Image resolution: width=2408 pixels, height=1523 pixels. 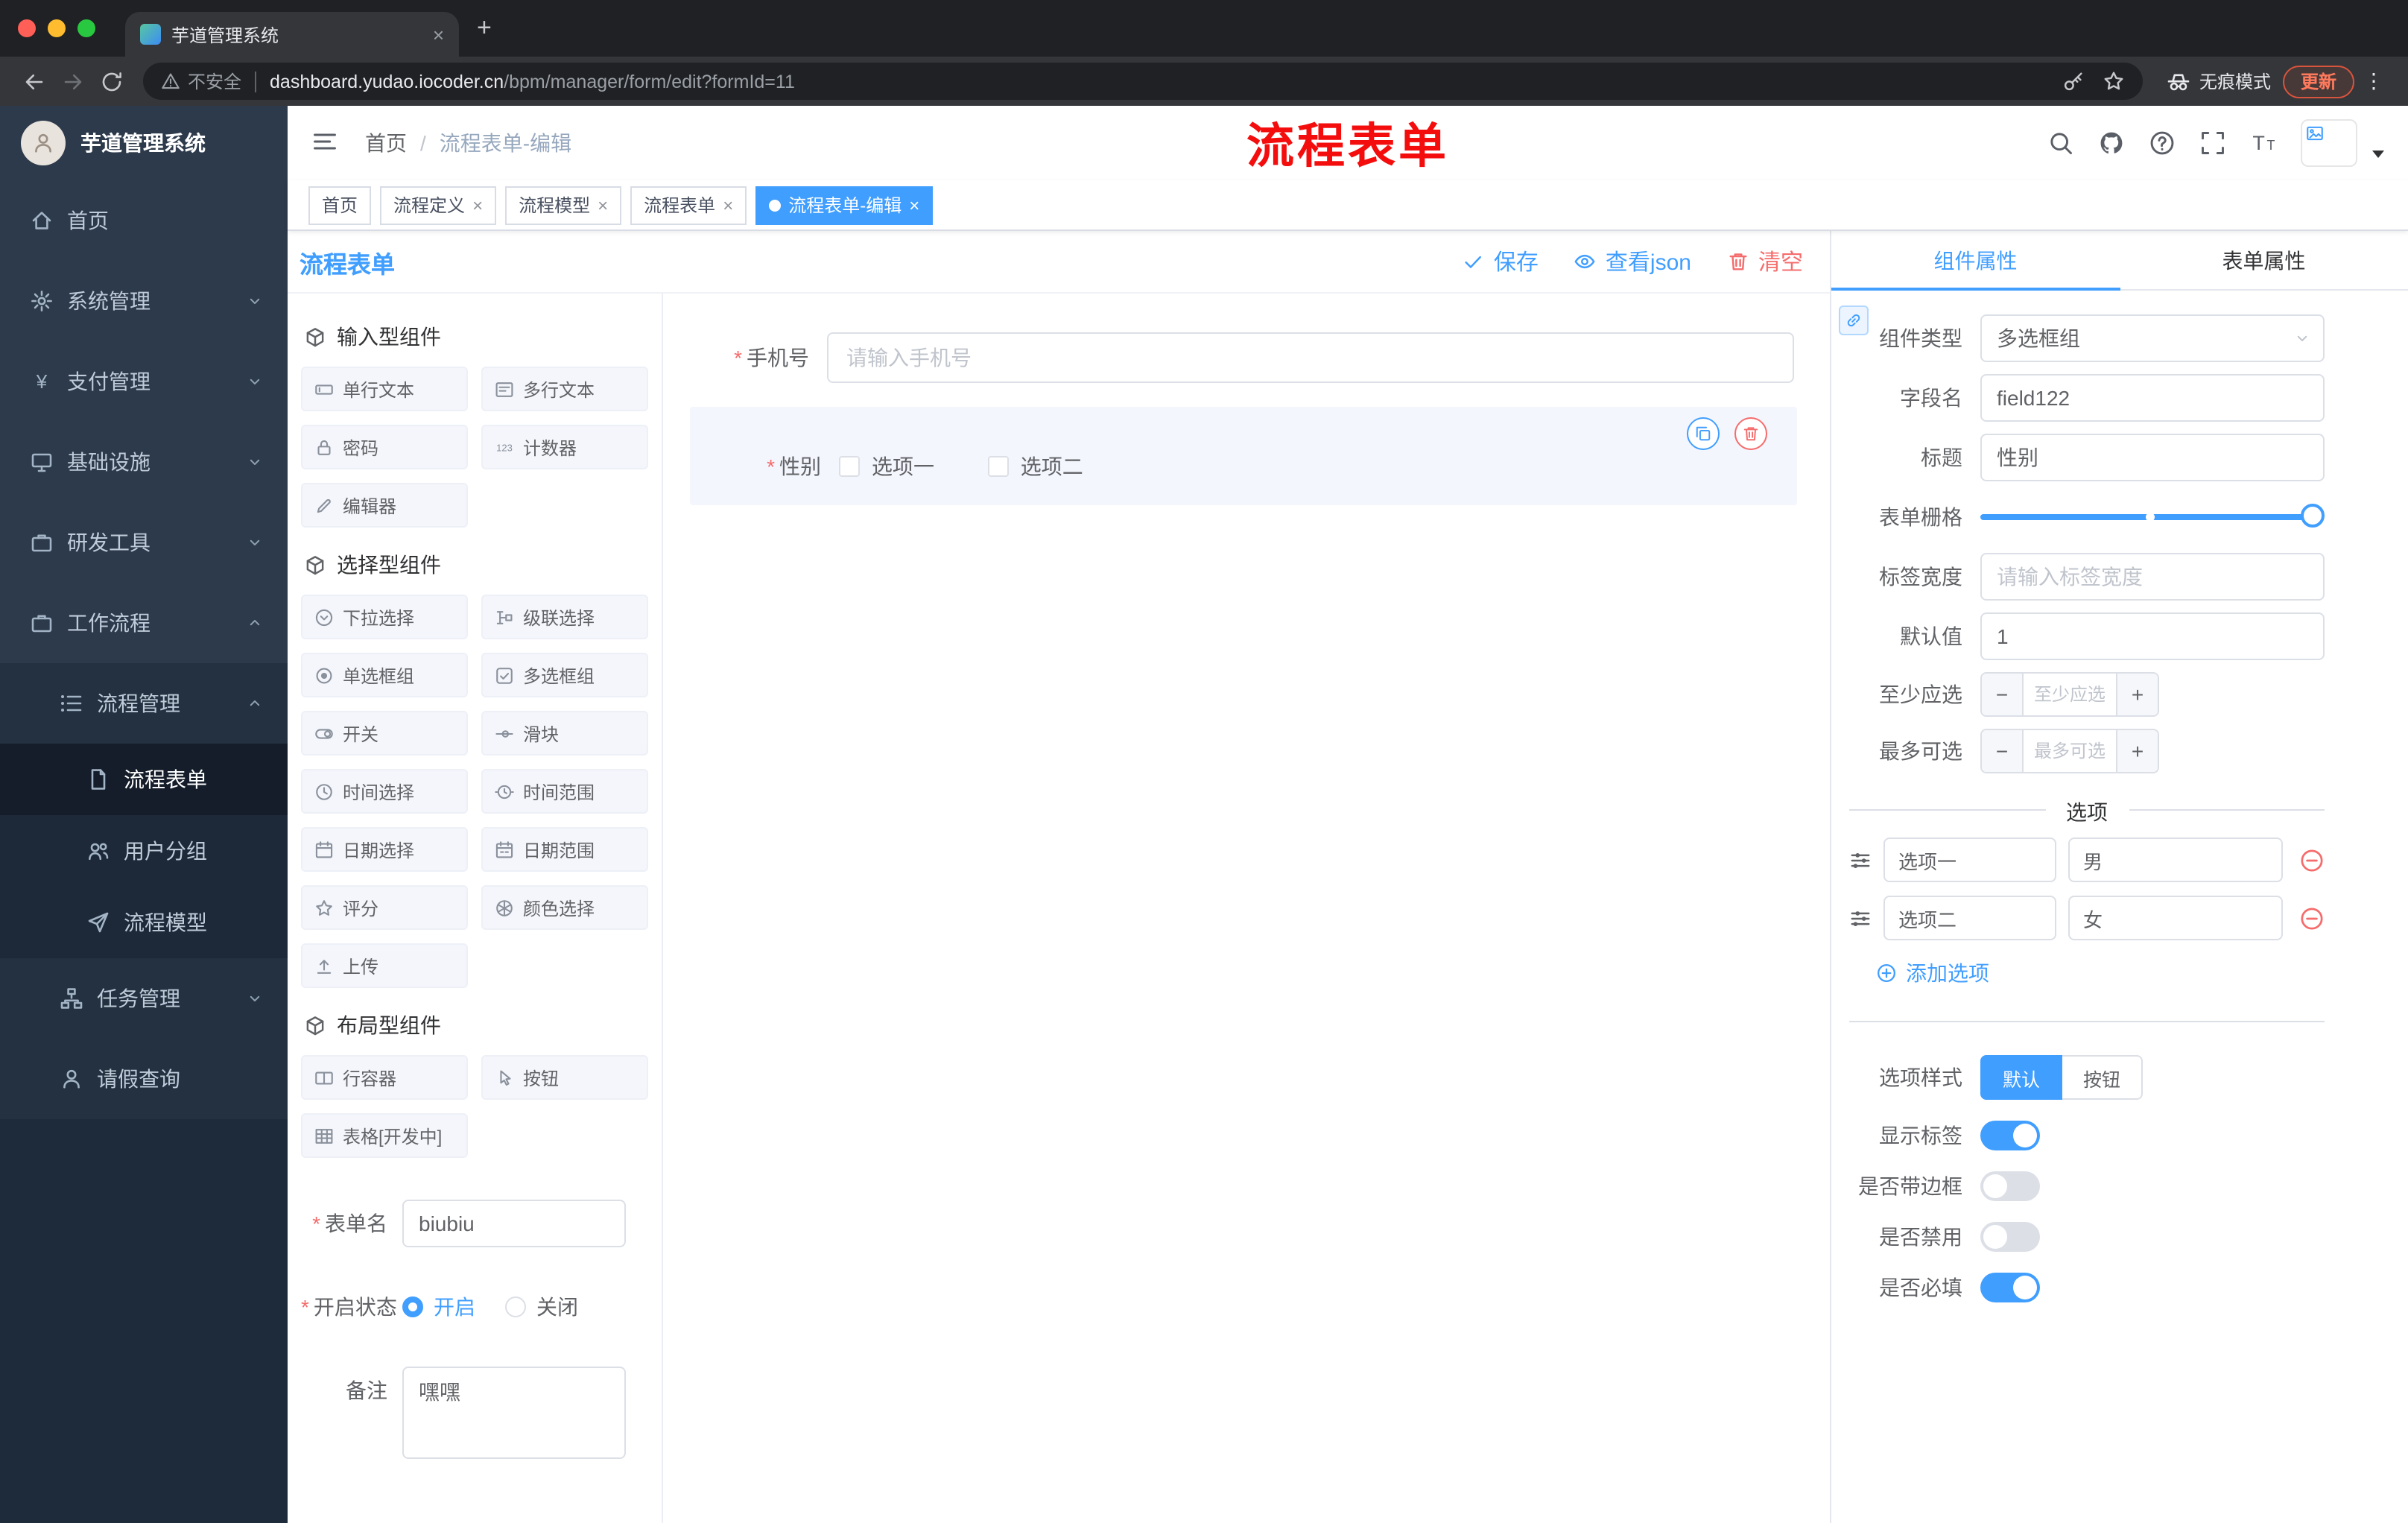 What do you see at coordinates (111, 81) in the screenshot?
I see `reload-button` at bounding box center [111, 81].